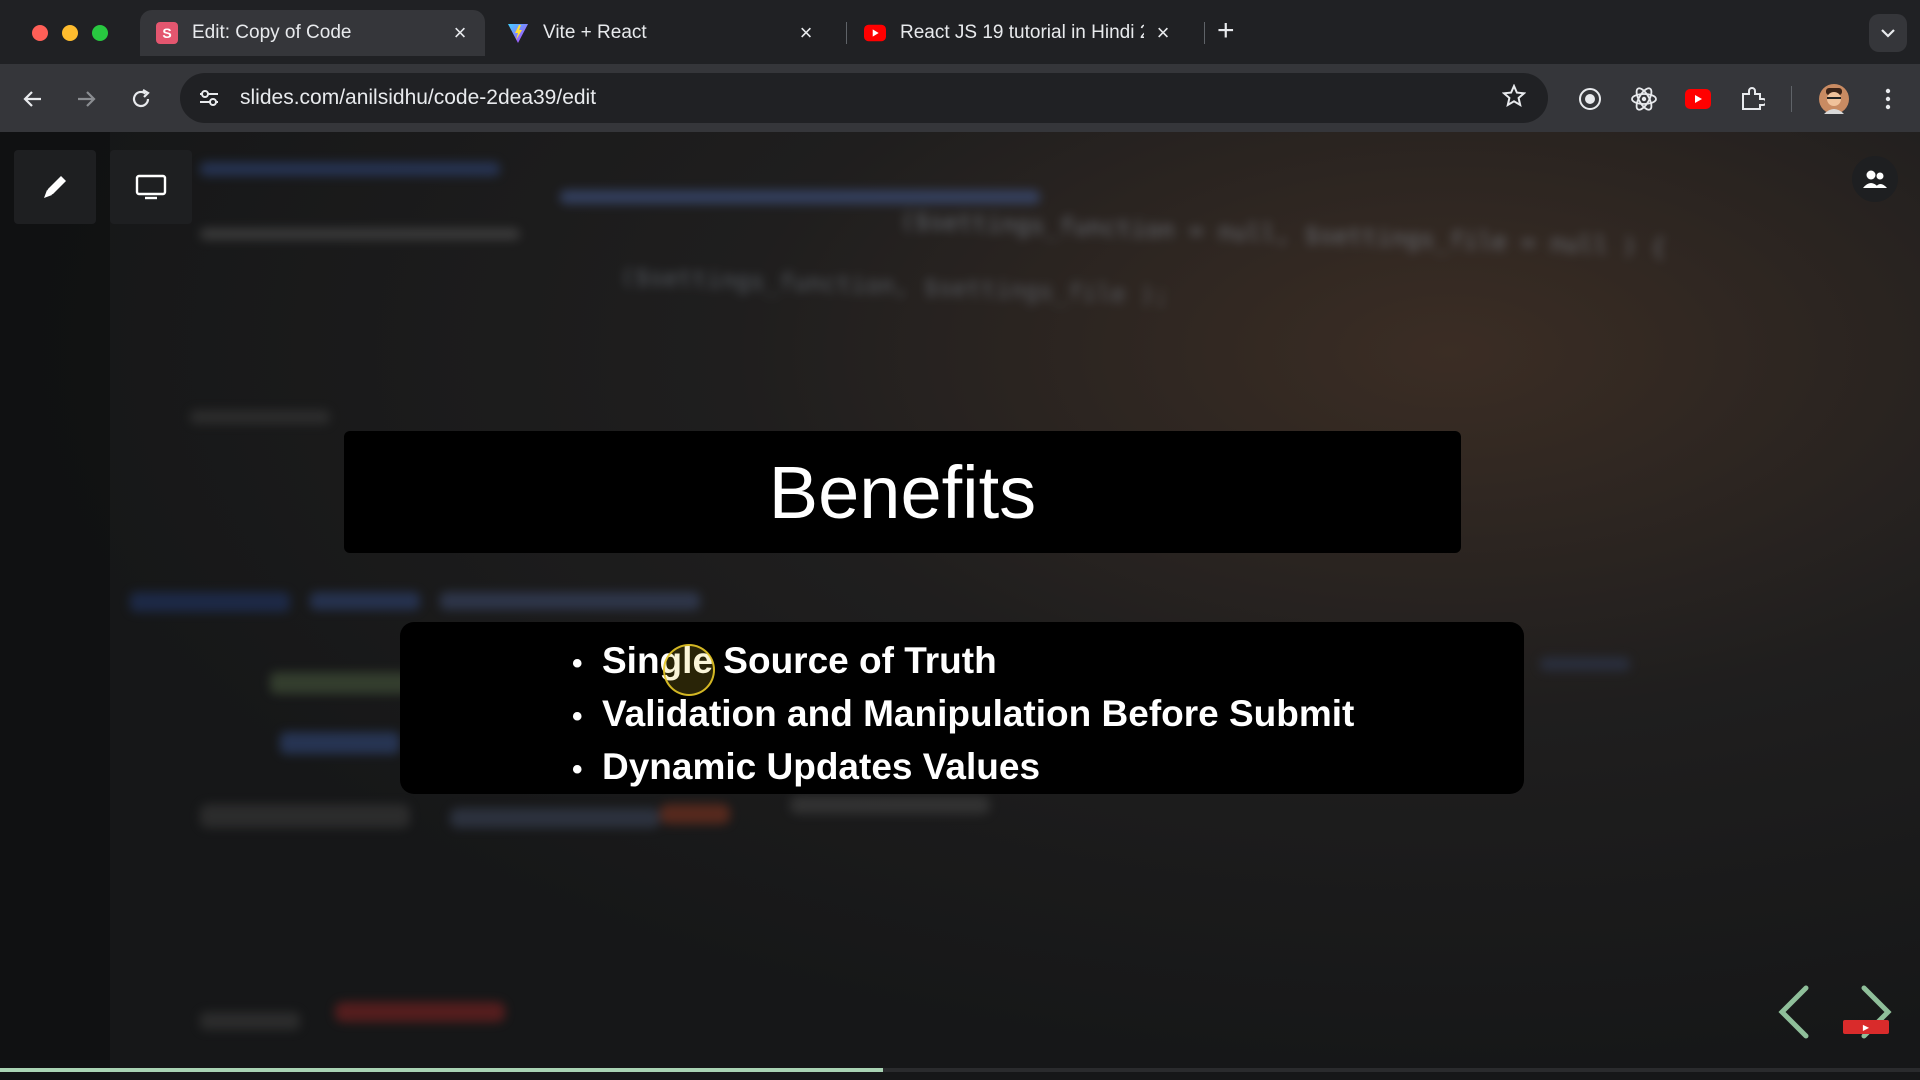  I want to click on youtube-icon, so click(875, 33).